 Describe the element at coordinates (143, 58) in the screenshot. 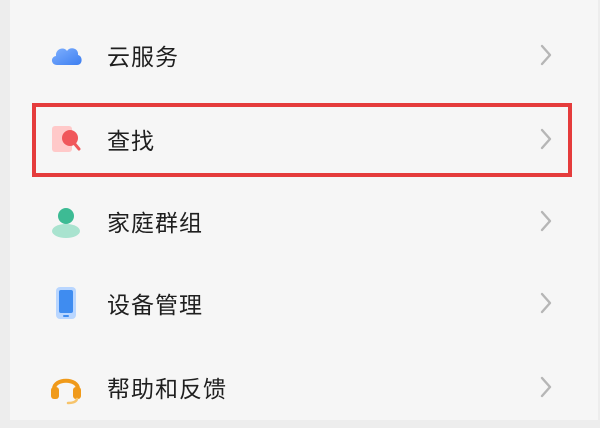

I see `menu-item-label: 云服务` at that location.